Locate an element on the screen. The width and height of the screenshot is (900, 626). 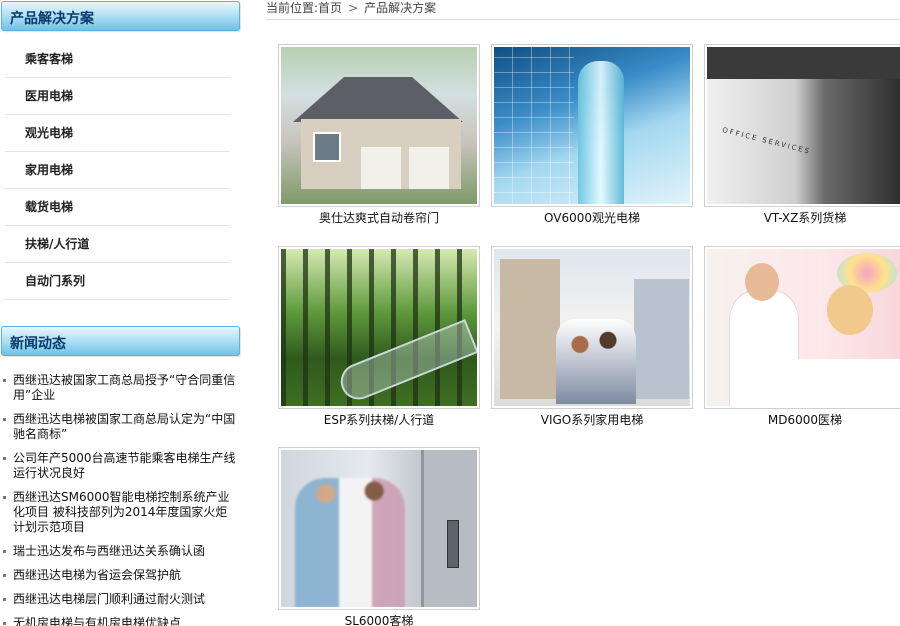
category-item-auto-door: 自动门系列 is located at coordinates (117, 281).